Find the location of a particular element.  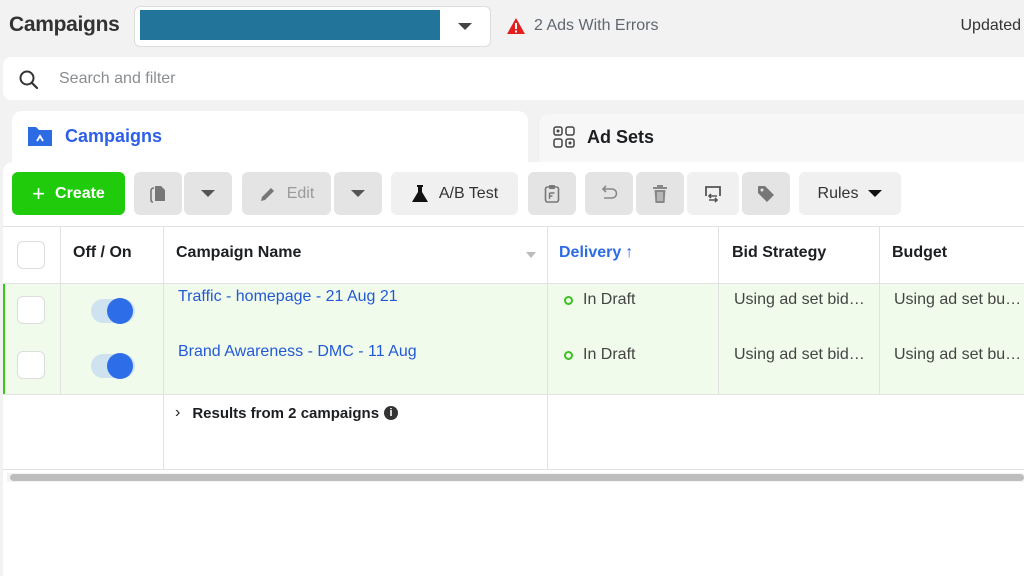

trash-icon is located at coordinates (660, 193).